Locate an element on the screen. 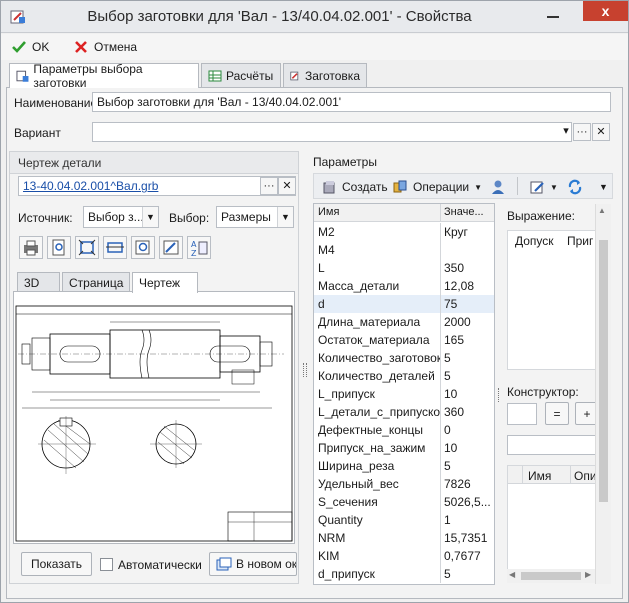  param-value: 7826 is located at coordinates (469, 484).